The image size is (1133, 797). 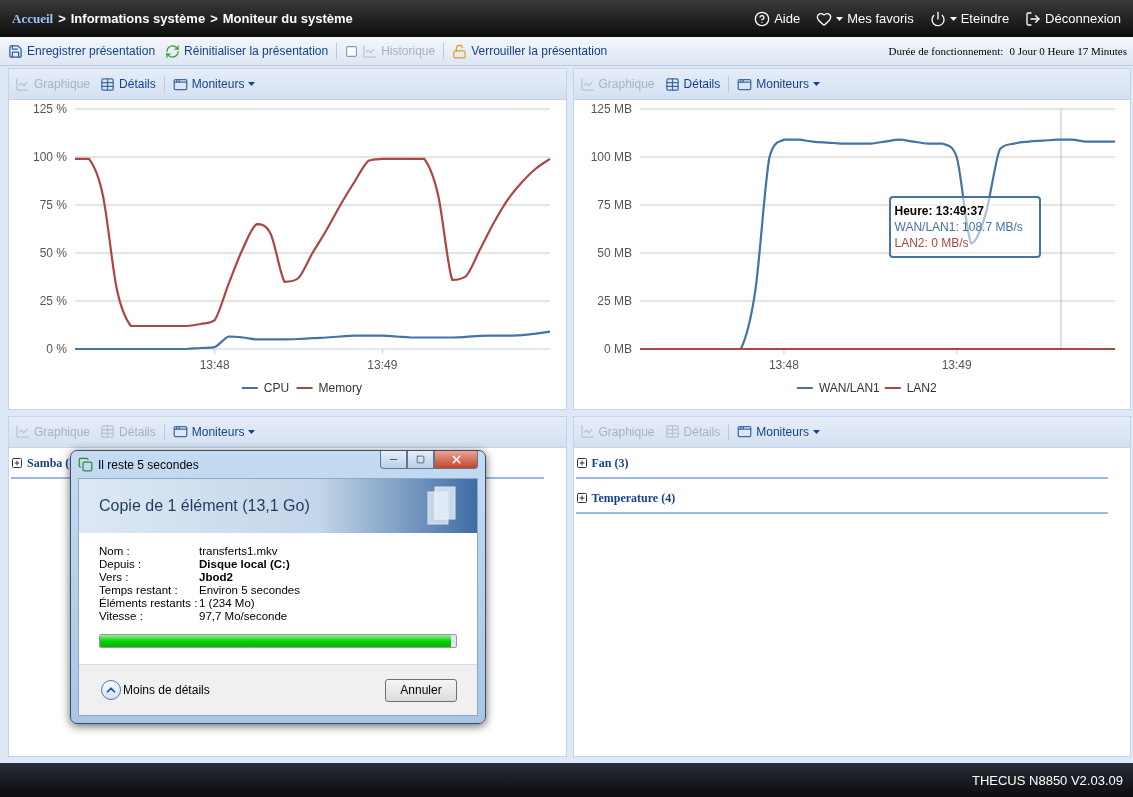 What do you see at coordinates (53, 253) in the screenshot?
I see `axis-tick-label: 50 %` at bounding box center [53, 253].